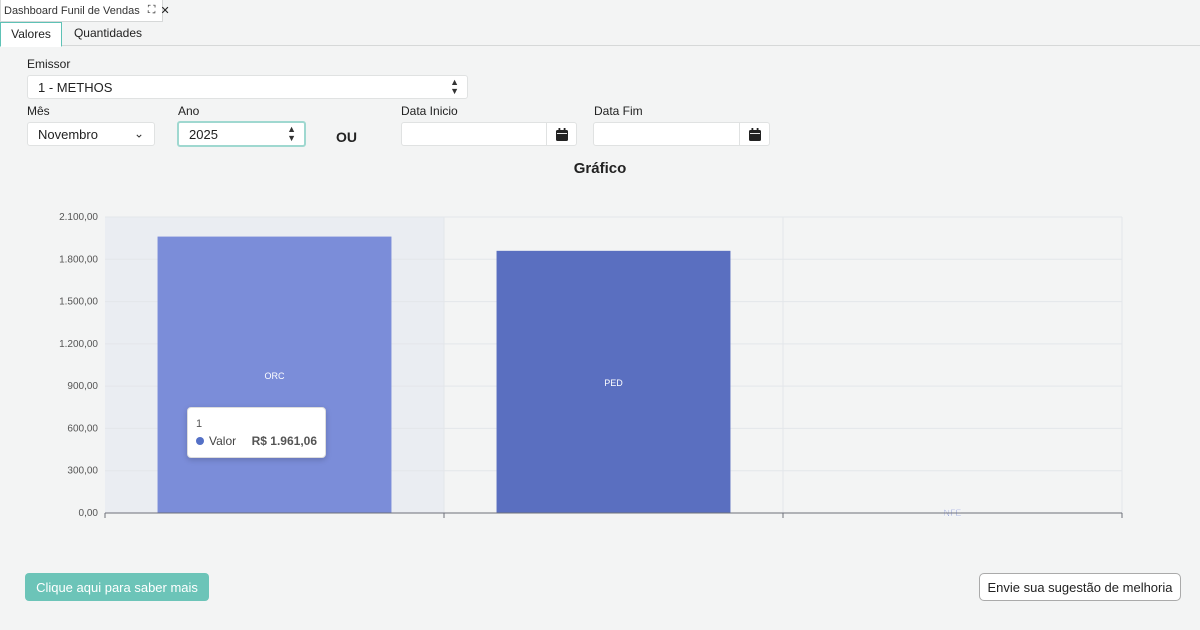 The width and height of the screenshot is (1200, 630). I want to click on chart-title: Gráfico, so click(600, 168).